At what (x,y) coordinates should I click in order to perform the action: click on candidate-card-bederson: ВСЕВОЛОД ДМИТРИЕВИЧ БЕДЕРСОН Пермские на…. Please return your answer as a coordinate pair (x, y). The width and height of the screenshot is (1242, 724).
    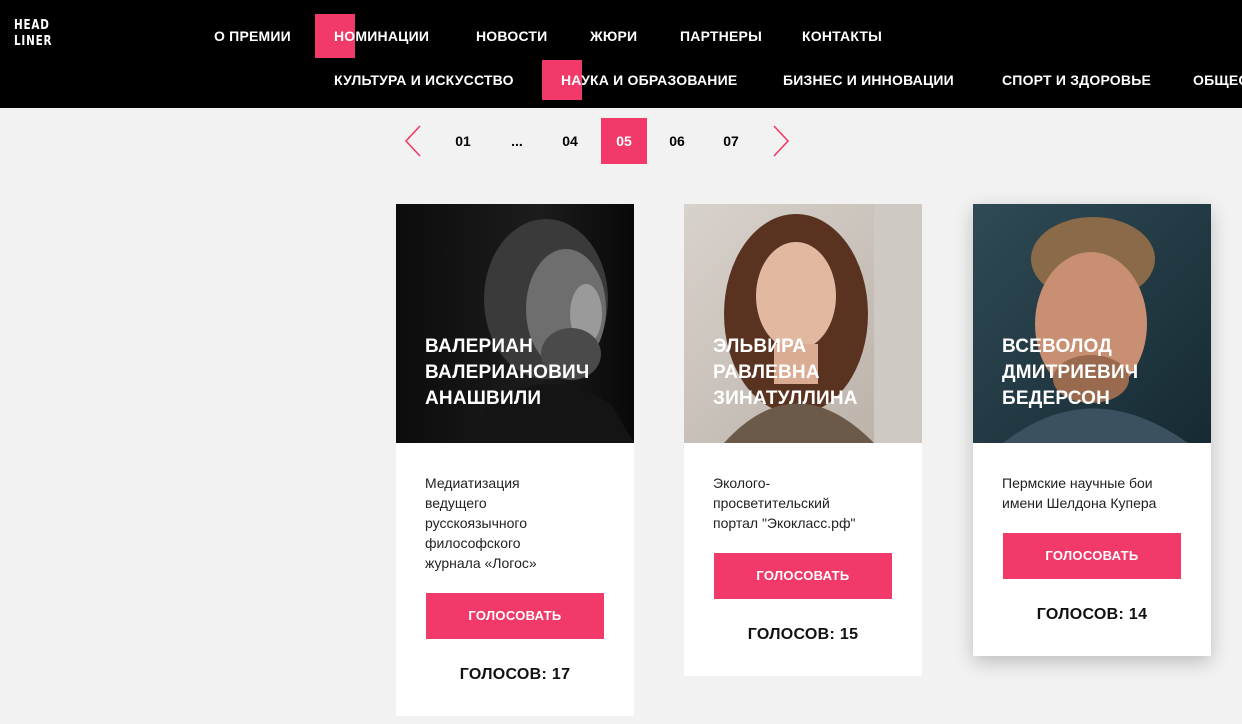
    Looking at the image, I should click on (1092, 430).